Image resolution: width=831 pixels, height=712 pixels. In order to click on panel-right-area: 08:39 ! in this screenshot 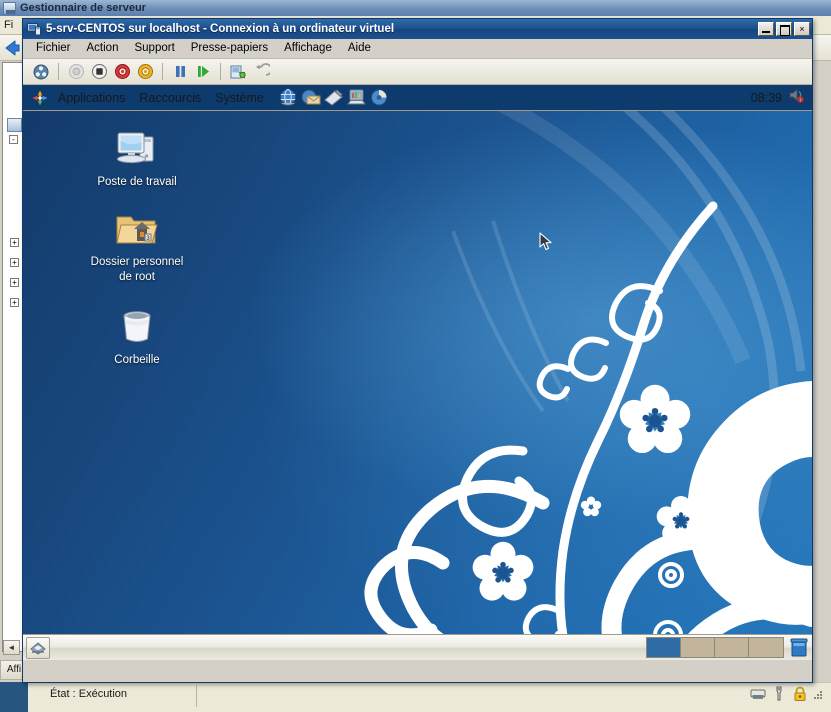, I will do `click(779, 97)`.